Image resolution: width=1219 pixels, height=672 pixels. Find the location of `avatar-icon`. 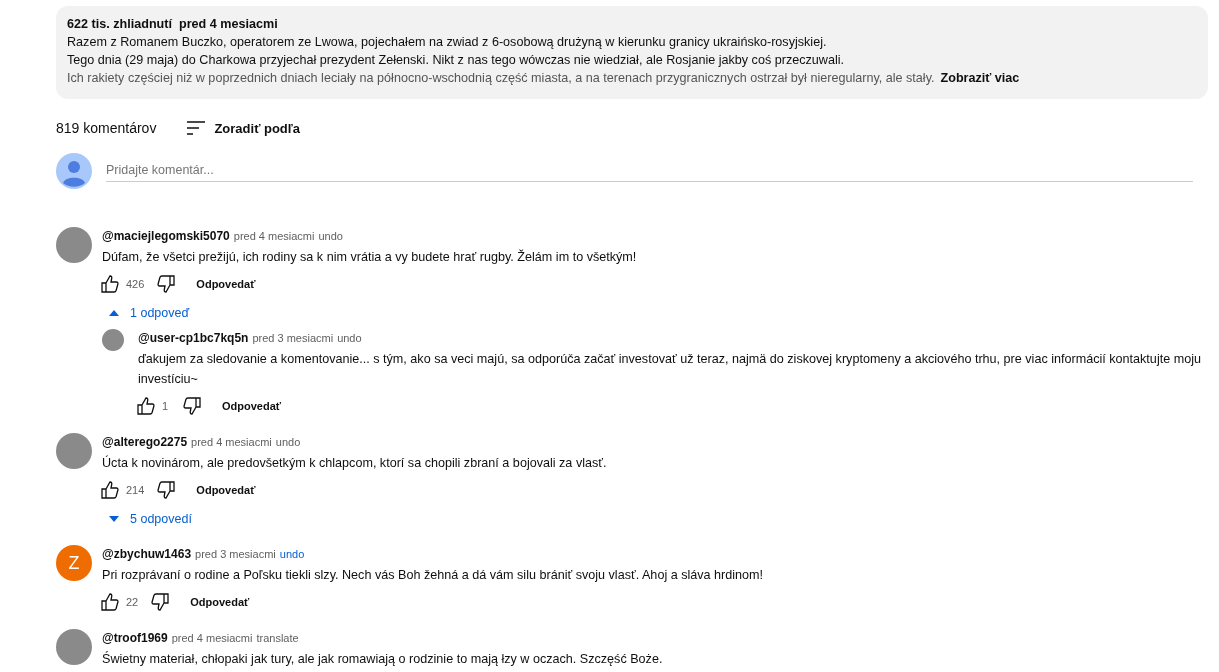

avatar-icon is located at coordinates (74, 171).